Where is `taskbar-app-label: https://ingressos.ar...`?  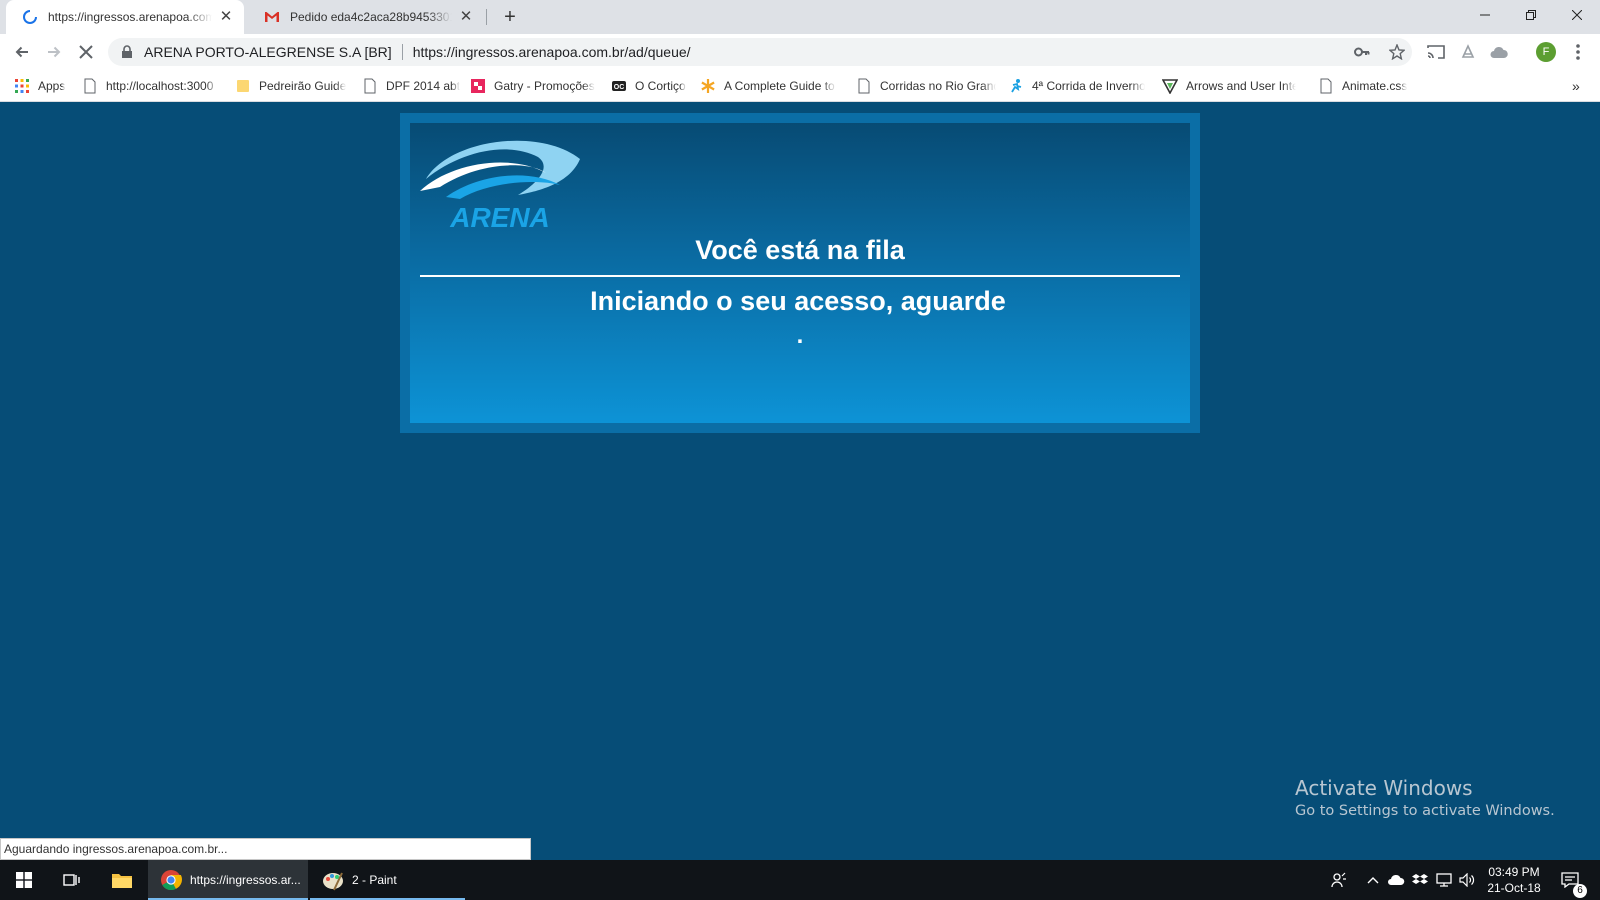
taskbar-app-label: https://ingressos.ar... is located at coordinates (245, 880).